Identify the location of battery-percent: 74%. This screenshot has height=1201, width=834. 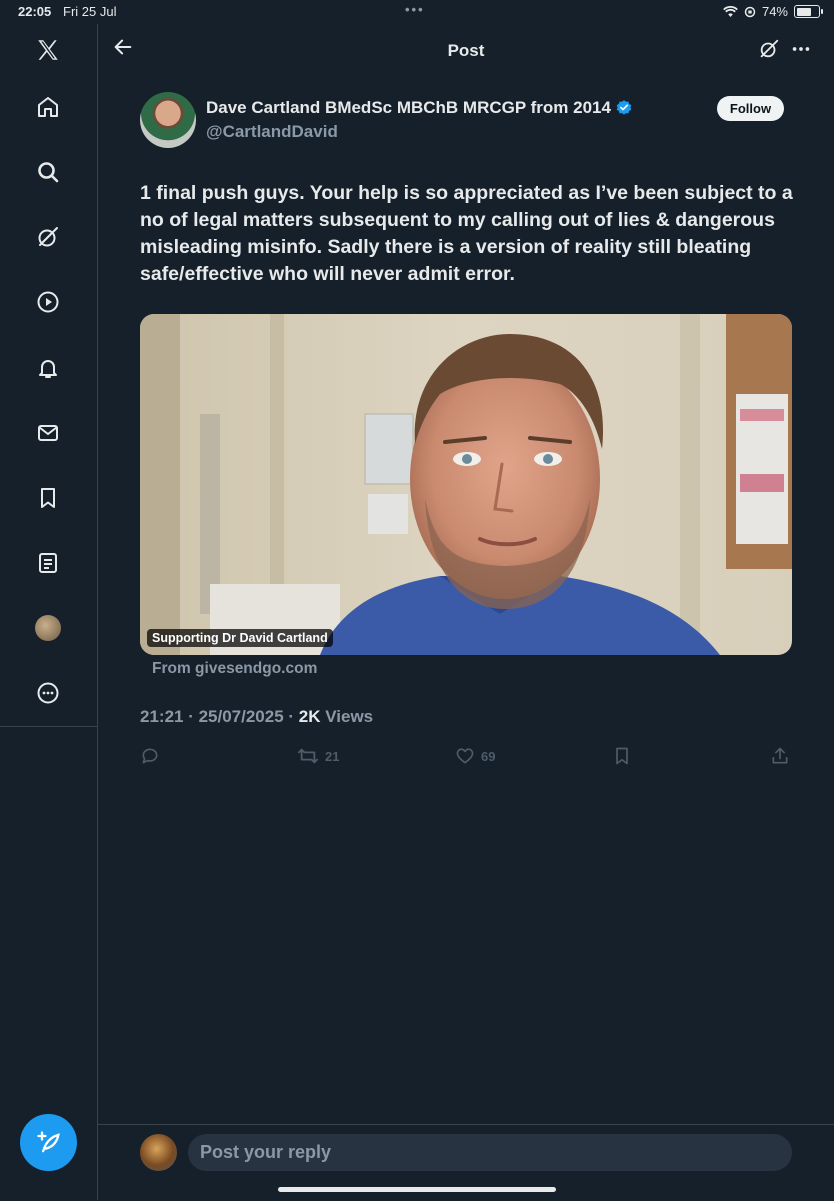
(774, 11).